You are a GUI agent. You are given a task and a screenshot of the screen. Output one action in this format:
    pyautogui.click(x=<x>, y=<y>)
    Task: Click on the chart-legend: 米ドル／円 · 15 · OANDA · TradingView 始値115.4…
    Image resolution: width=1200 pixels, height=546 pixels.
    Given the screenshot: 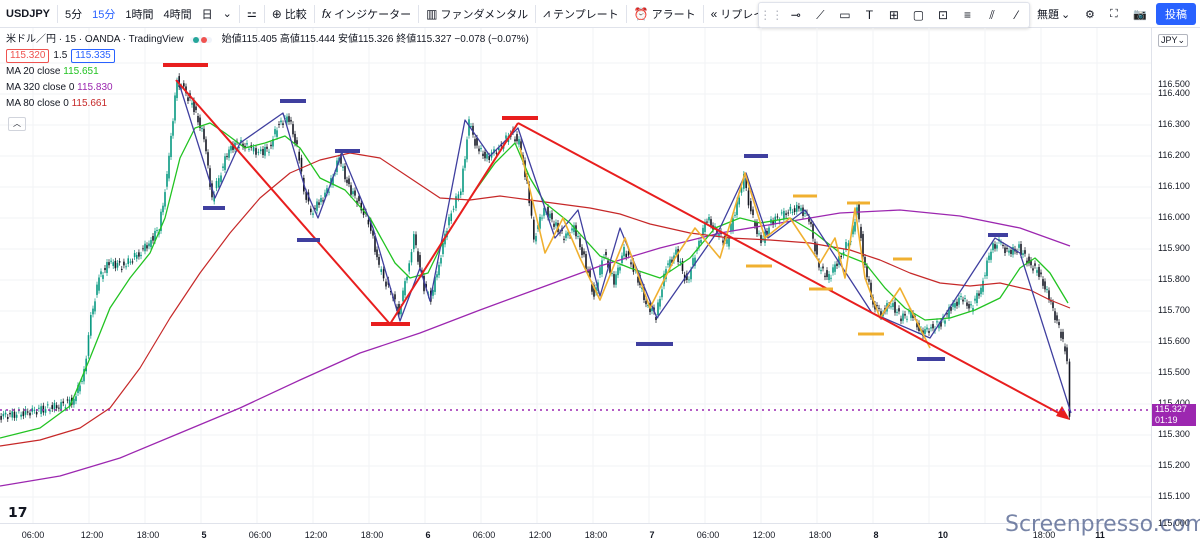 What is the action you would take?
    pyautogui.click(x=267, y=72)
    